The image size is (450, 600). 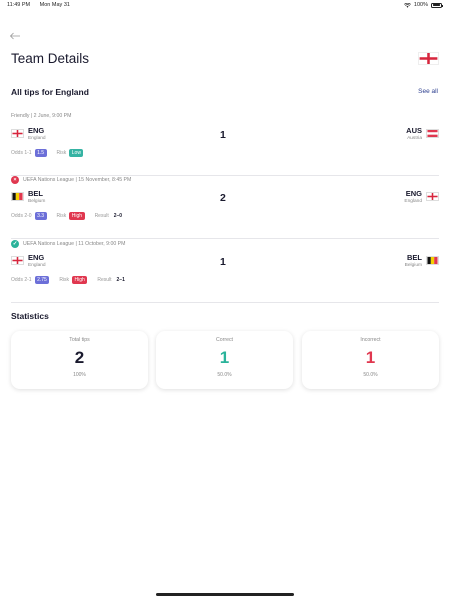 I want to click on tip-info-row: Odds 2-0 3.3 Risk High Result 2–0, so click(x=66, y=216).